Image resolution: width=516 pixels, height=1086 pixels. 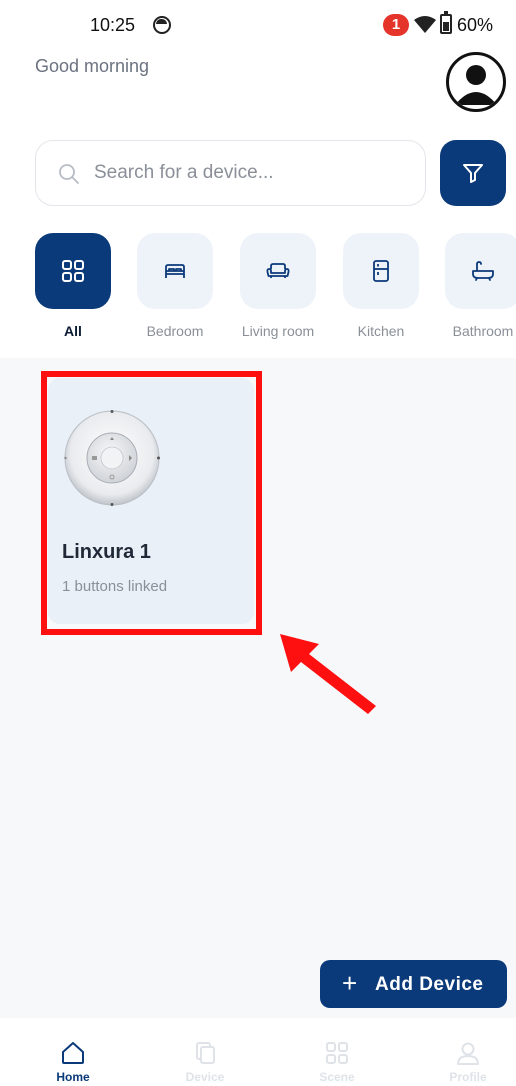 I want to click on grid-icon, so click(x=73, y=271).